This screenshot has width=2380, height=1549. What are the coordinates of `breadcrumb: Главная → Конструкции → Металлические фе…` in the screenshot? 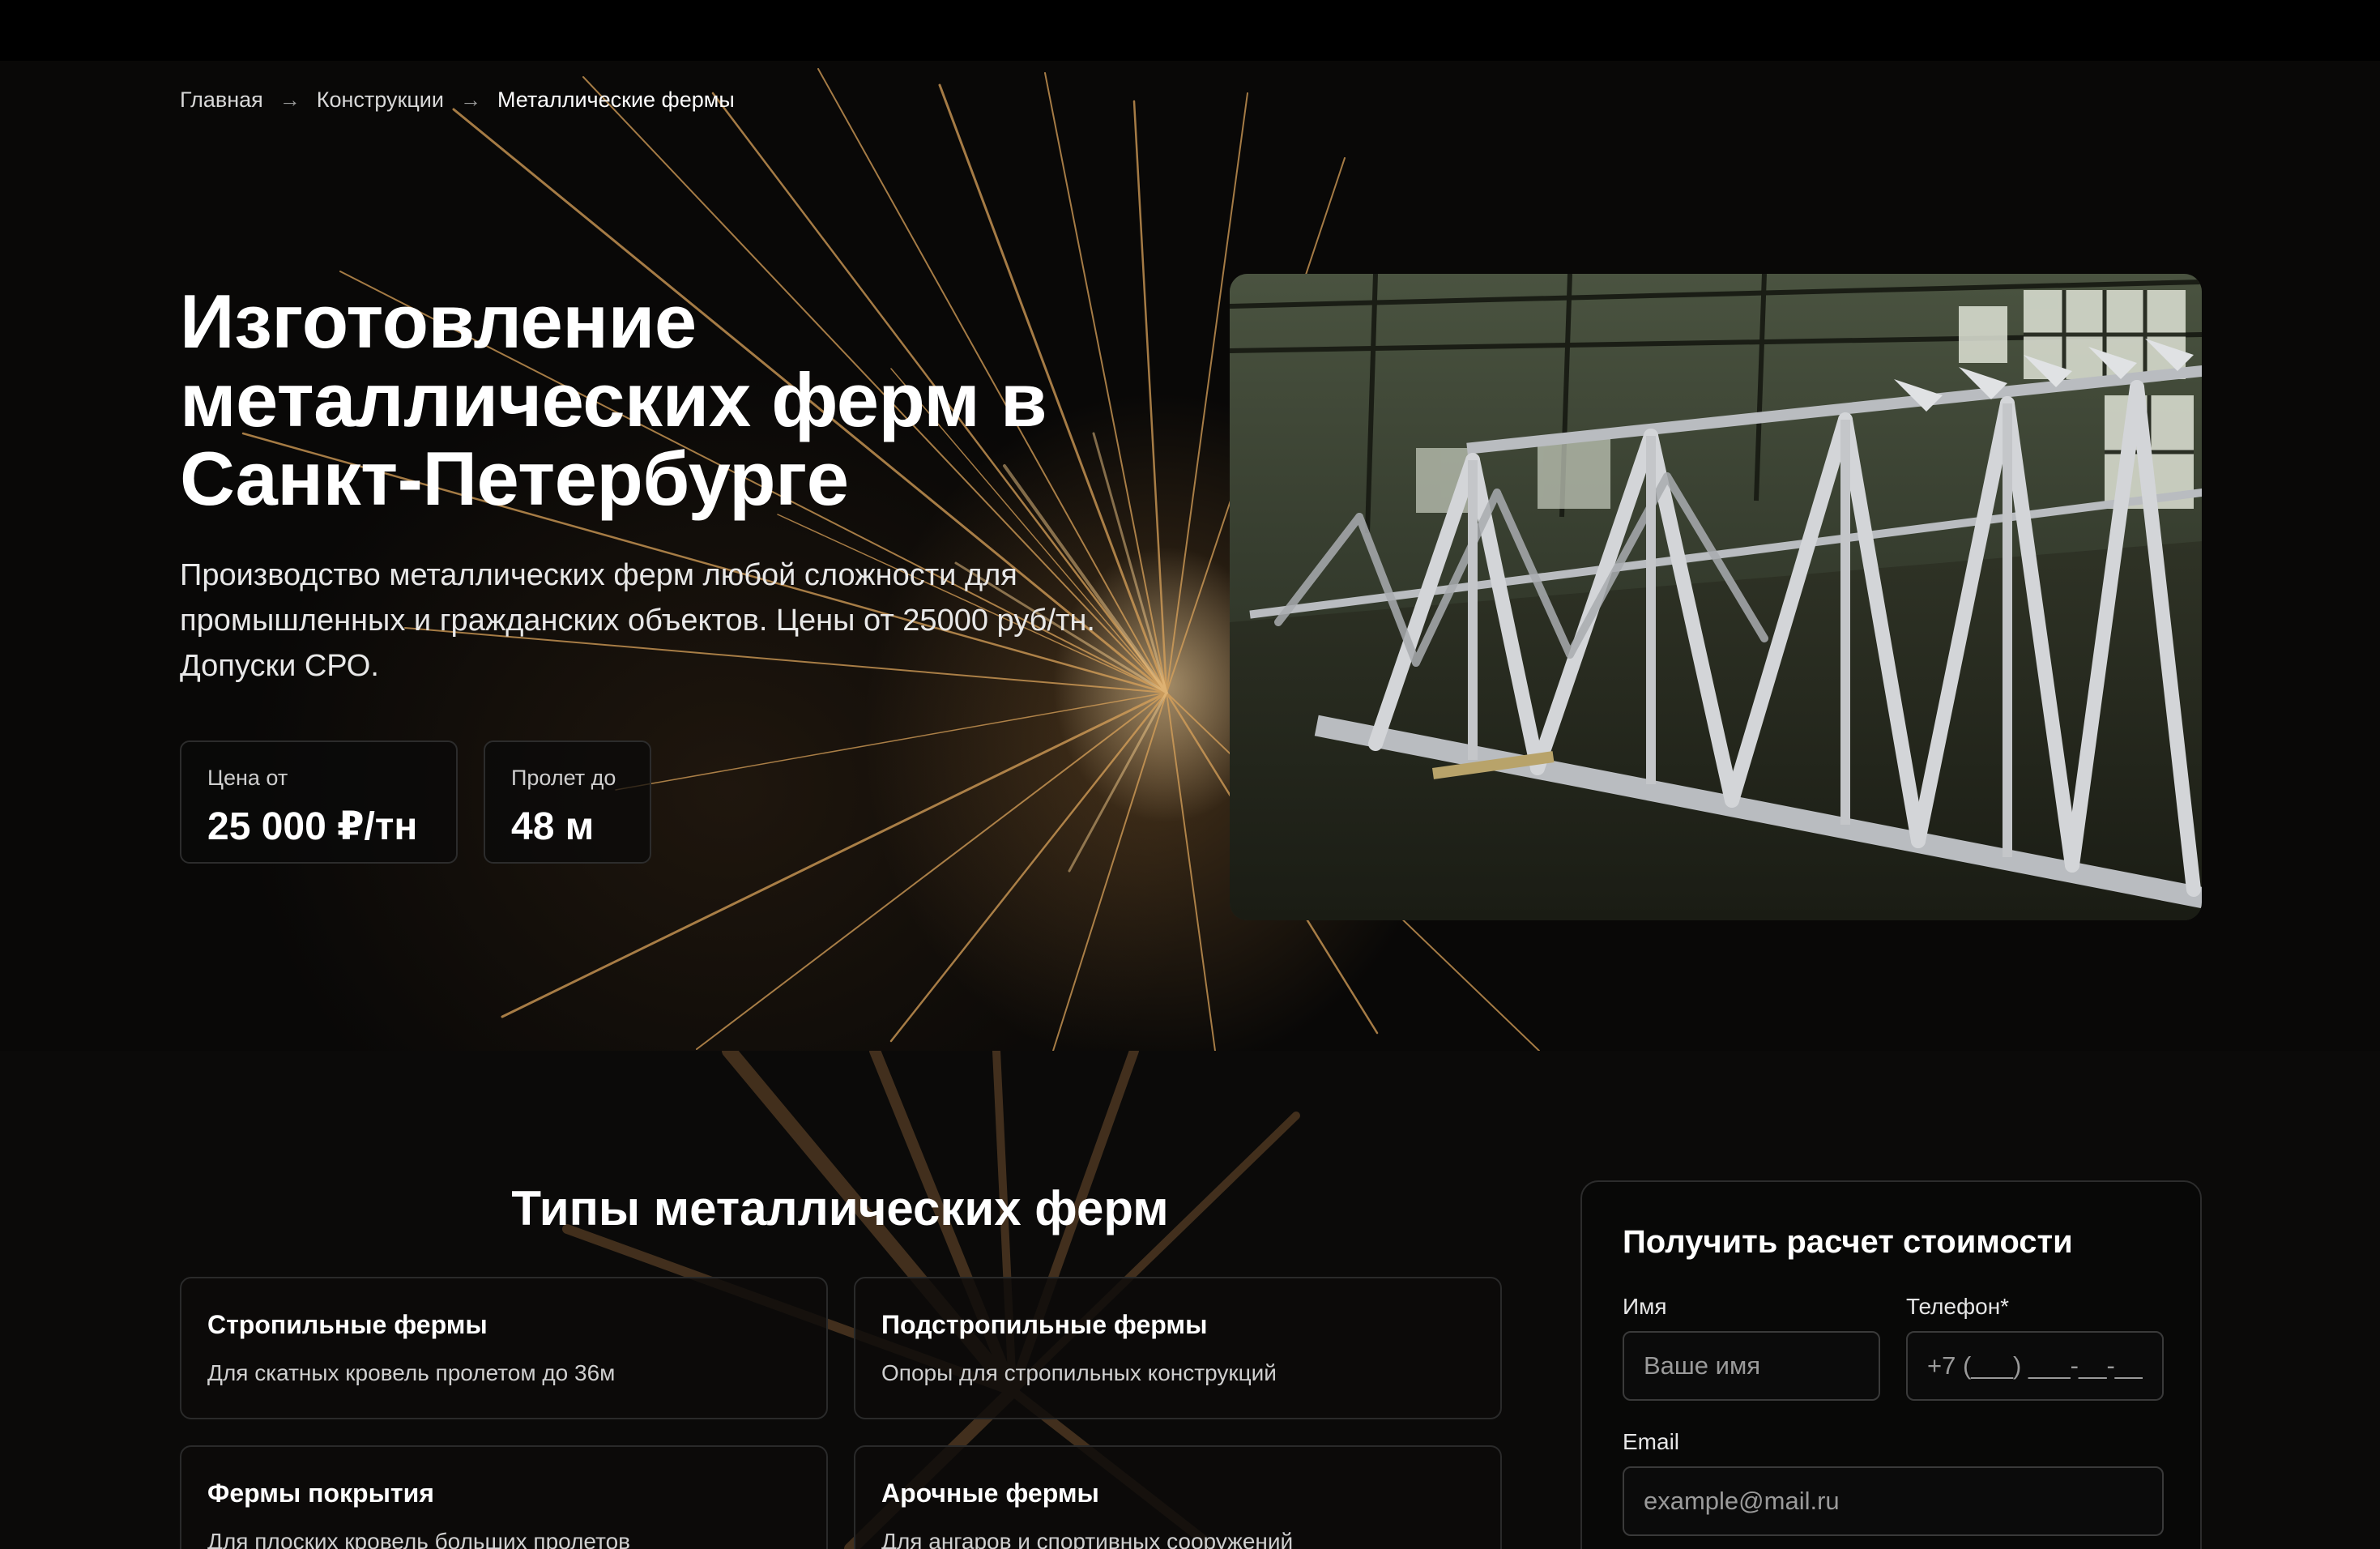 It's located at (458, 100).